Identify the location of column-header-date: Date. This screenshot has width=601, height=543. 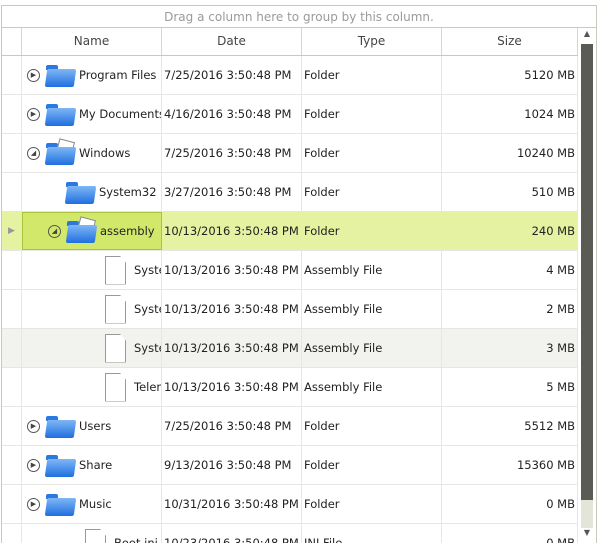
(232, 41).